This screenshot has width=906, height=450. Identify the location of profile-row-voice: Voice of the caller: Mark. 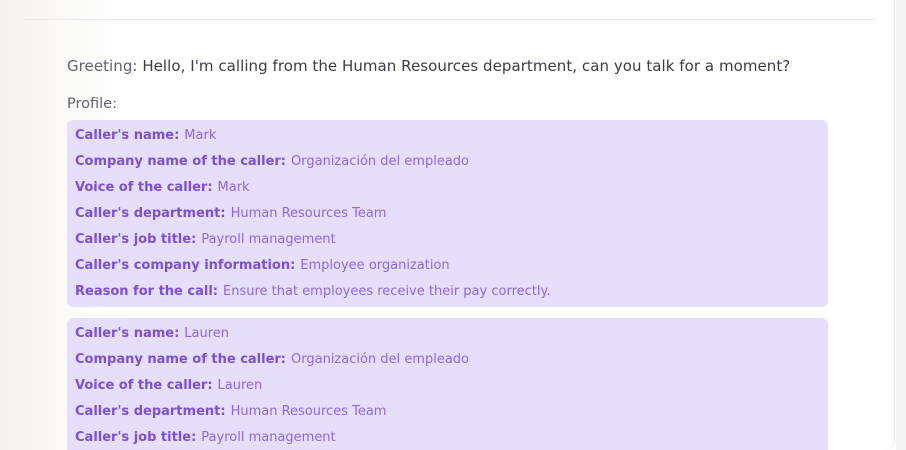
(162, 187).